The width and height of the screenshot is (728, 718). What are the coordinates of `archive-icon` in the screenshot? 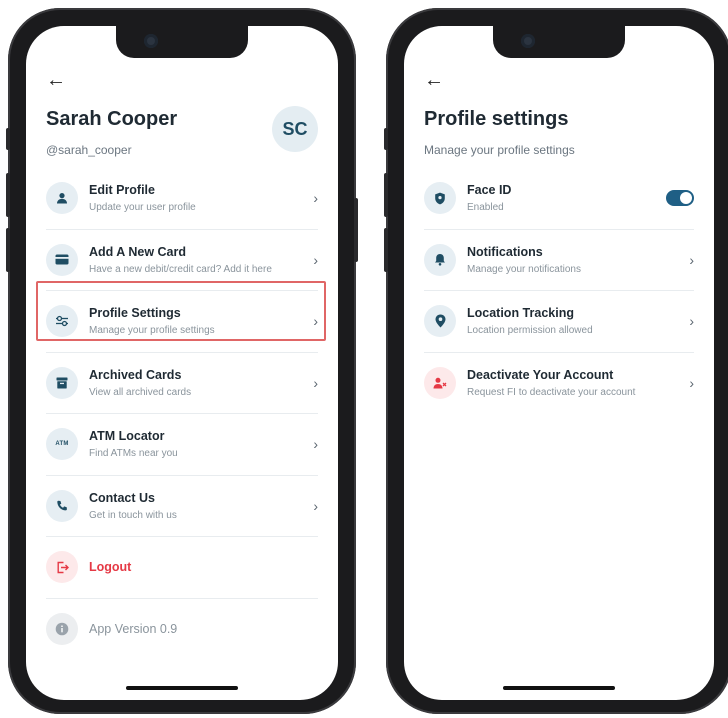 It's located at (62, 382).